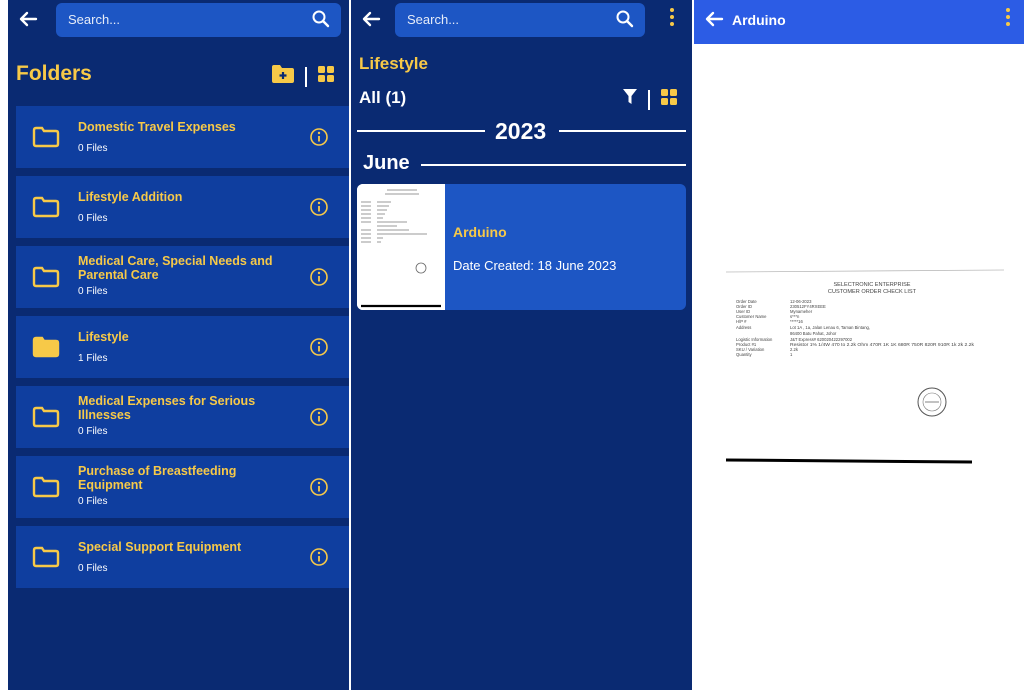 The image size is (1024, 690). What do you see at coordinates (759, 20) in the screenshot?
I see `viewer-title: Arduino` at bounding box center [759, 20].